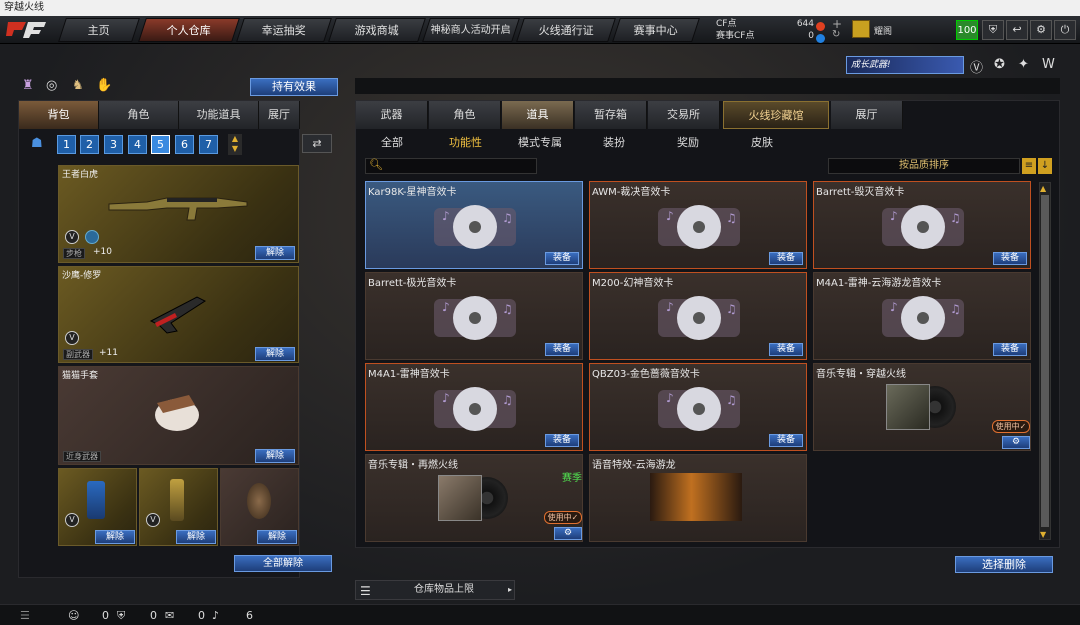 The width and height of the screenshot is (1080, 625). Describe the element at coordinates (121, 616) in the screenshot. I see `clan-icon: ⛨` at that location.